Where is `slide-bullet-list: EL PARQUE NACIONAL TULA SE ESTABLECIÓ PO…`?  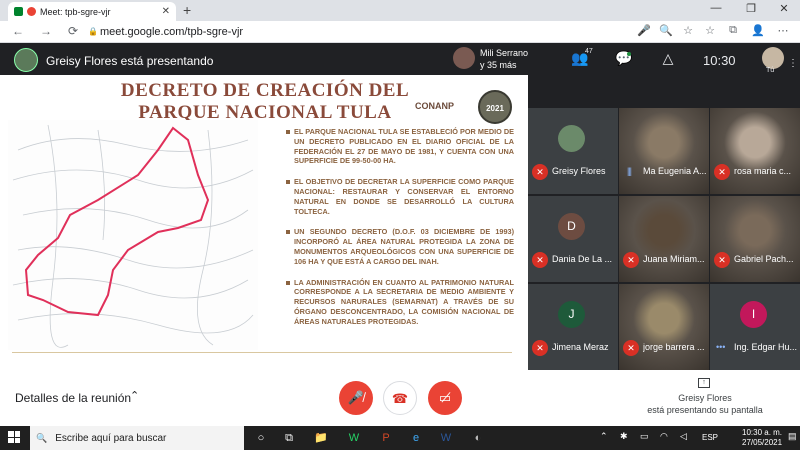 slide-bullet-list: EL PARQUE NACIONAL TULA SE ESTABLECIÓ PO… is located at coordinates (400, 232).